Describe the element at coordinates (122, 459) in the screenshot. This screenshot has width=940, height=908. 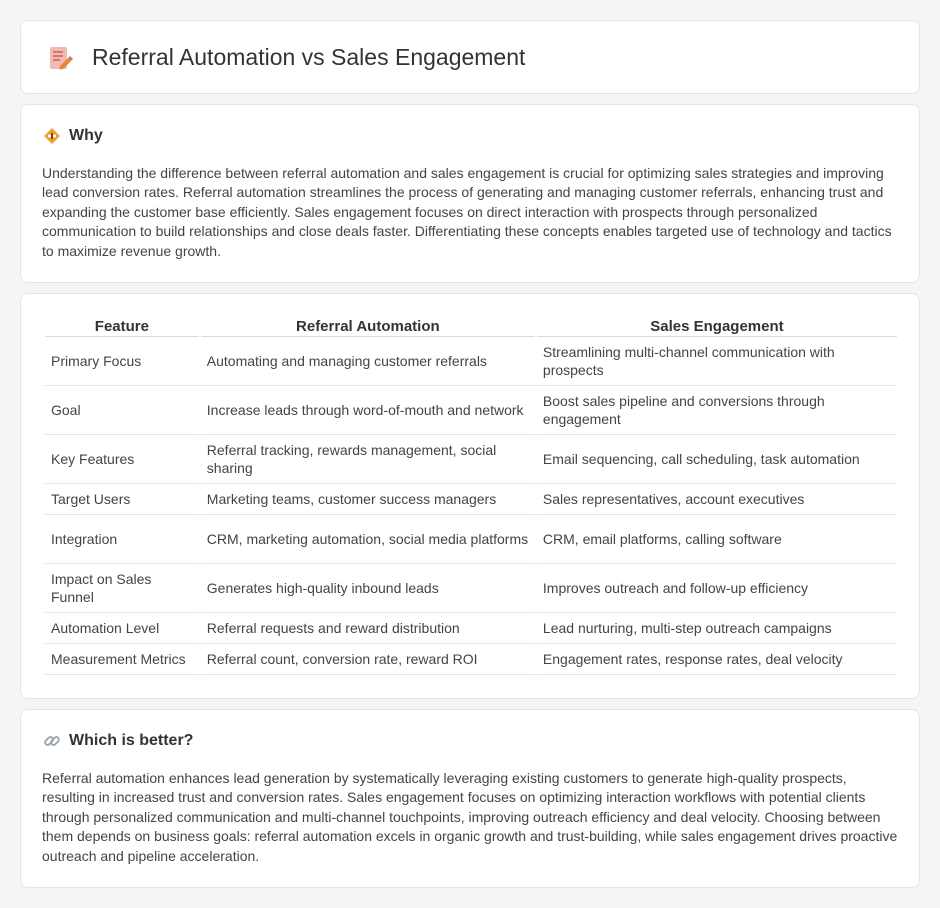
I see `feature-cell: Key Features` at that location.